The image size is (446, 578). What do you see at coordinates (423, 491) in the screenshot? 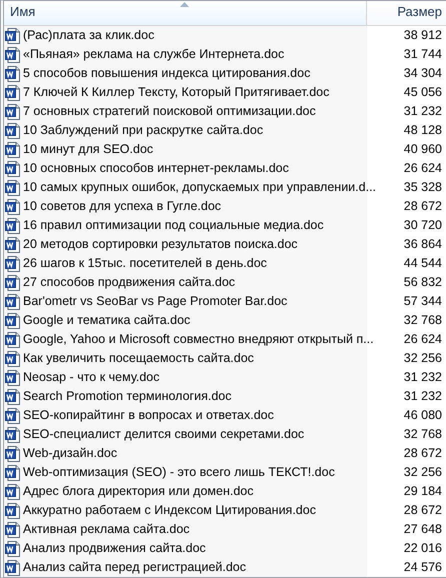
I see `file-size: 29 184` at bounding box center [423, 491].